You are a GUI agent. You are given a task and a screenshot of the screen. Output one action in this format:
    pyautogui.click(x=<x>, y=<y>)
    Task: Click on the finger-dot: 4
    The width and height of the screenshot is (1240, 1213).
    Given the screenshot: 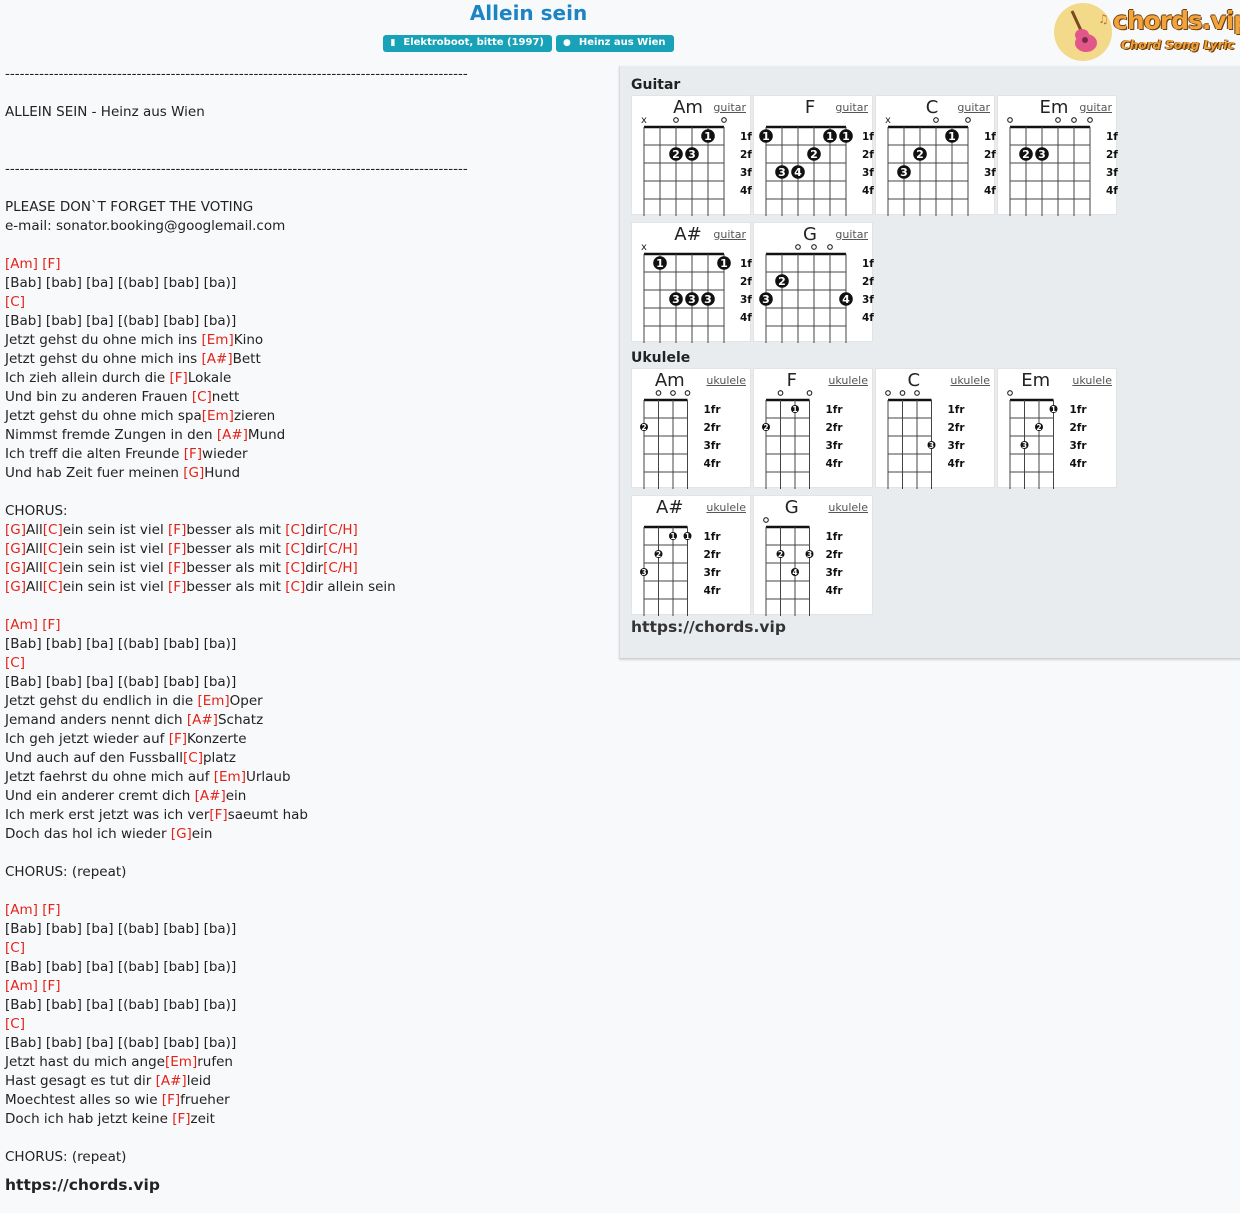 What is the action you would take?
    pyautogui.click(x=795, y=572)
    